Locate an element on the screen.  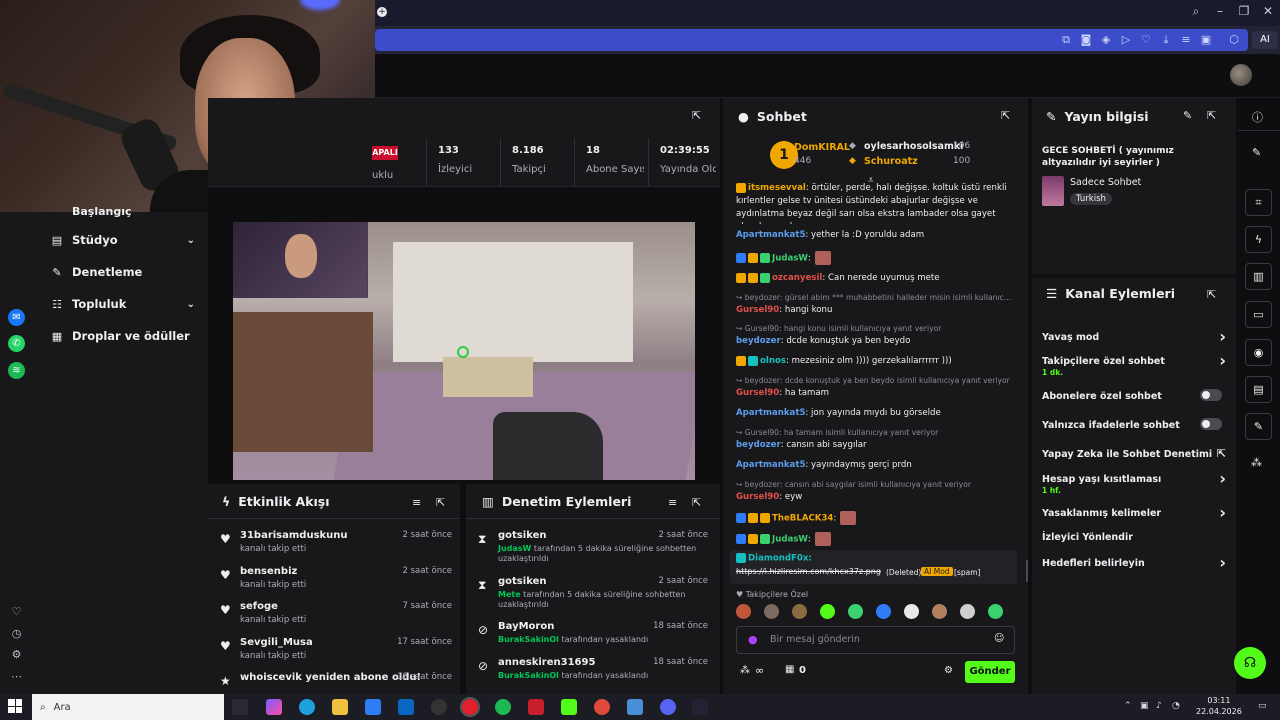
play-icon: ▷ is located at coordinates (1126, 40).